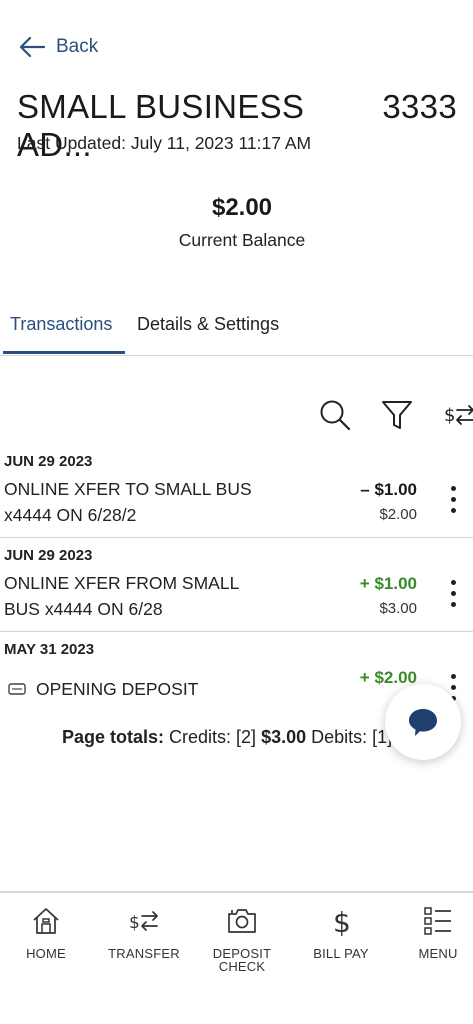  What do you see at coordinates (134, 596) in the screenshot?
I see `transaction-description: ONLINE XFER FROM SMALL BUS x4444 ON 6/28` at bounding box center [134, 596].